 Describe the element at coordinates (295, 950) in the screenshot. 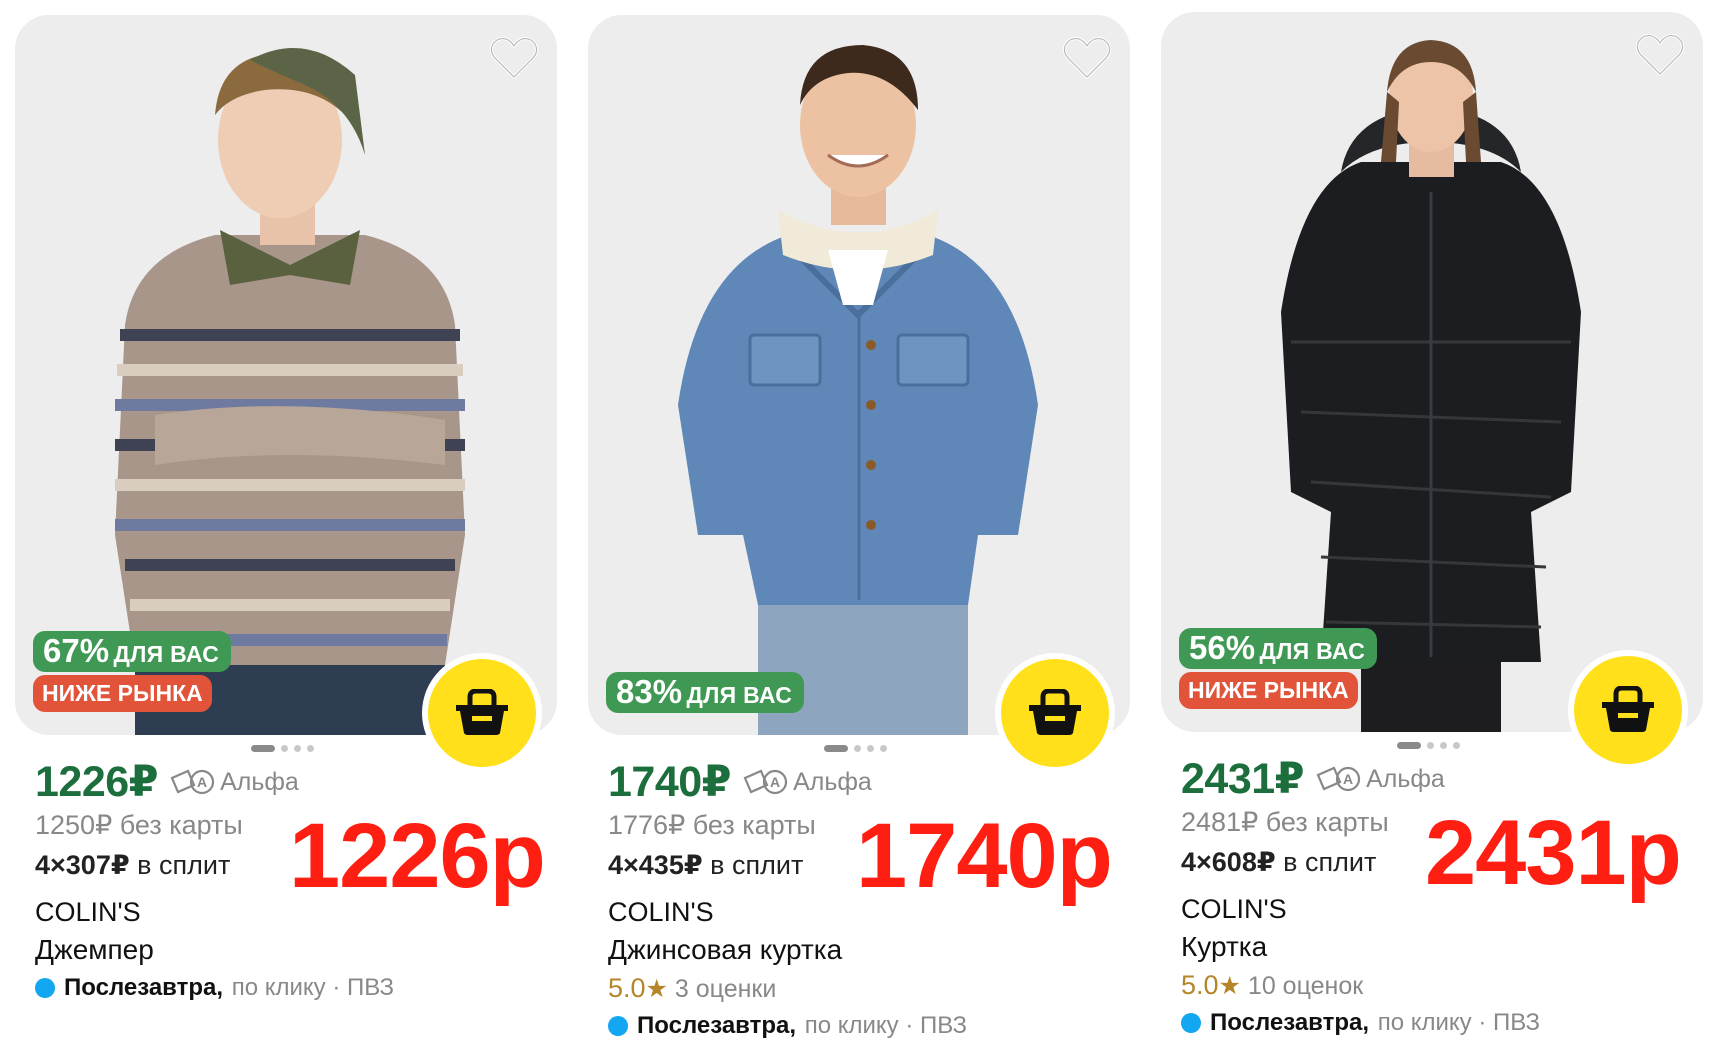

I see `product-title: Джемпер` at that location.